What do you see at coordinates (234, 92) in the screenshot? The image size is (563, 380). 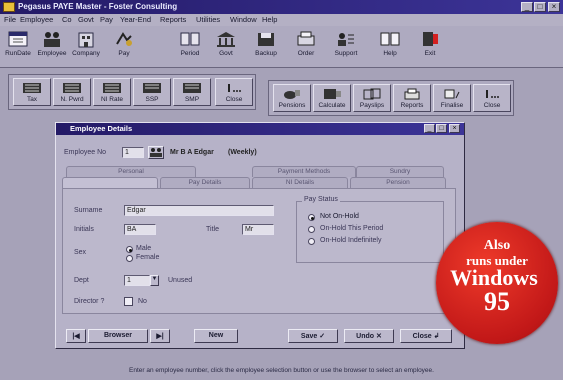 I see `close-tax-toolbar-button: Close` at bounding box center [234, 92].